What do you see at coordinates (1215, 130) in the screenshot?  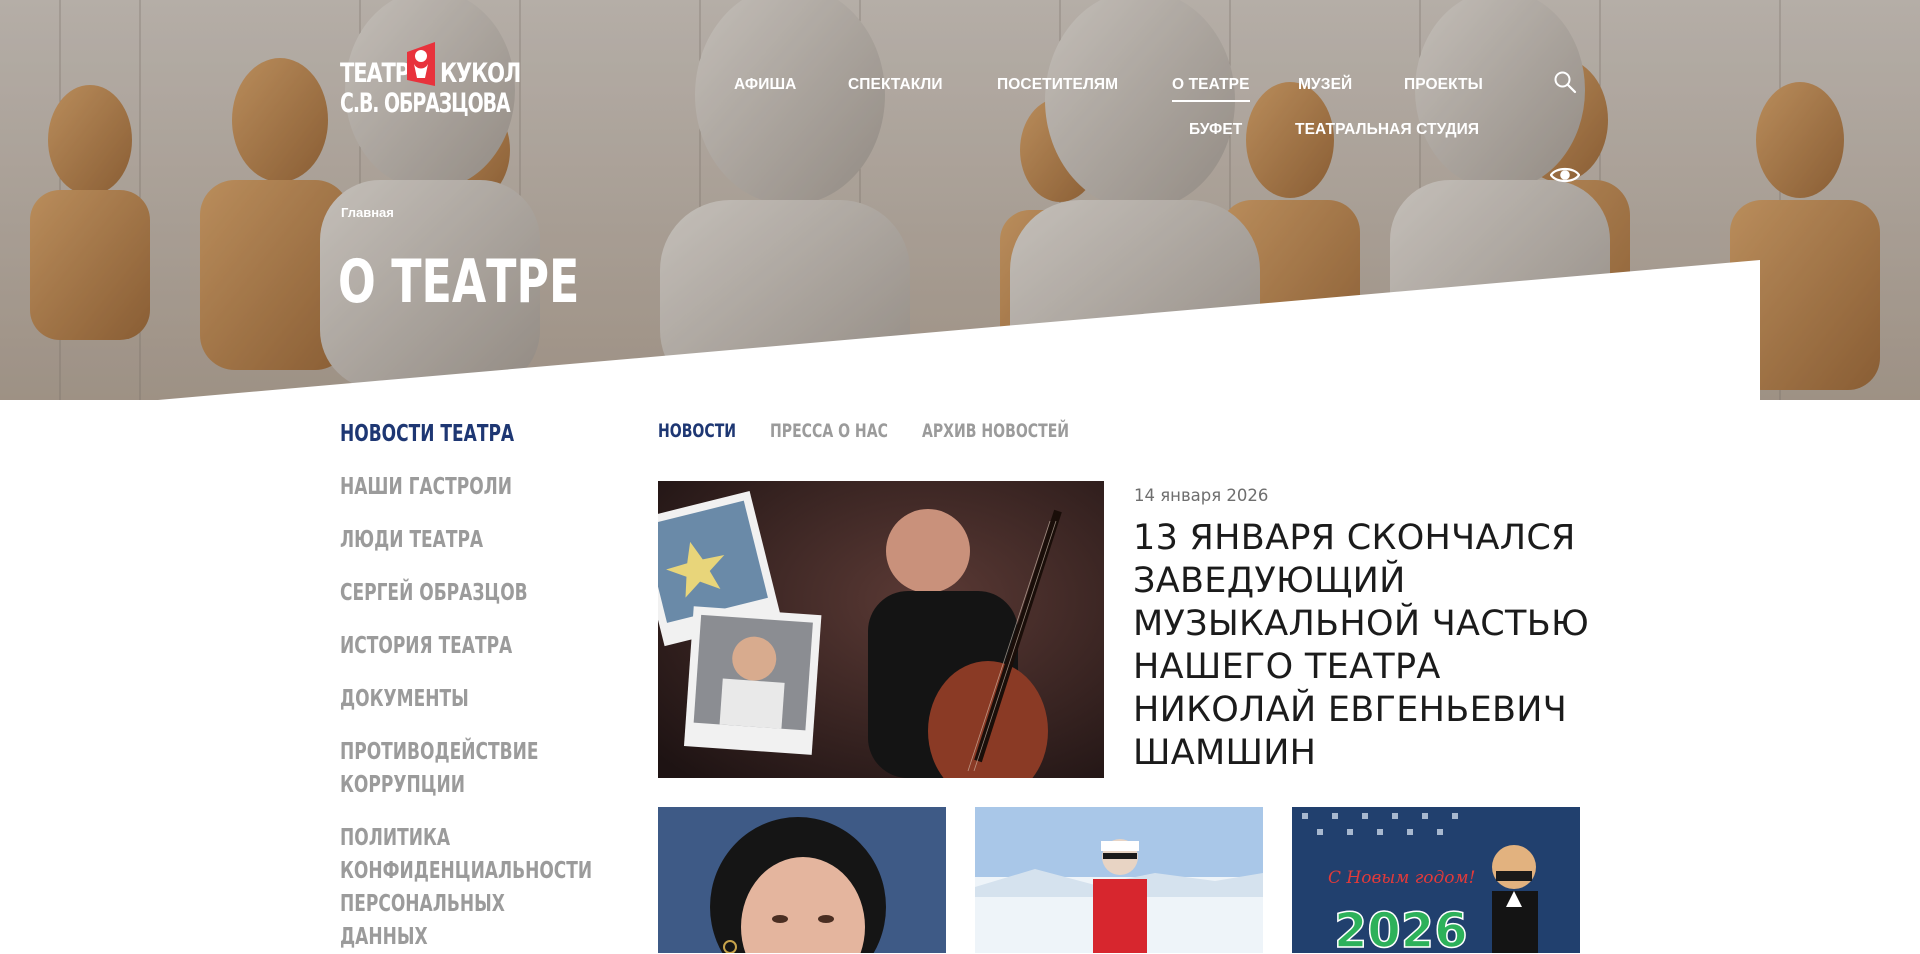 I see `nav-item-buffet: БУФЕТ` at bounding box center [1215, 130].